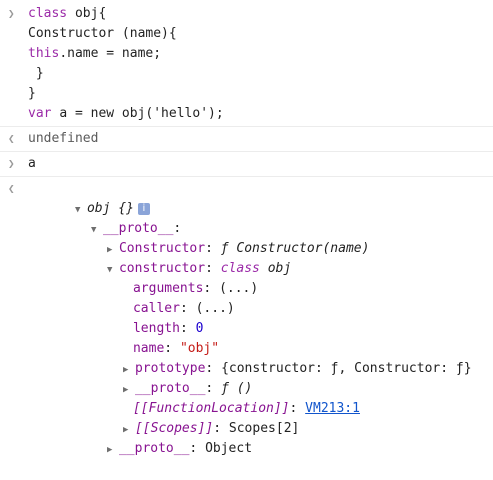 This screenshot has width=493, height=480. I want to click on console-result-entry: ❮ undefined, so click(246, 139).